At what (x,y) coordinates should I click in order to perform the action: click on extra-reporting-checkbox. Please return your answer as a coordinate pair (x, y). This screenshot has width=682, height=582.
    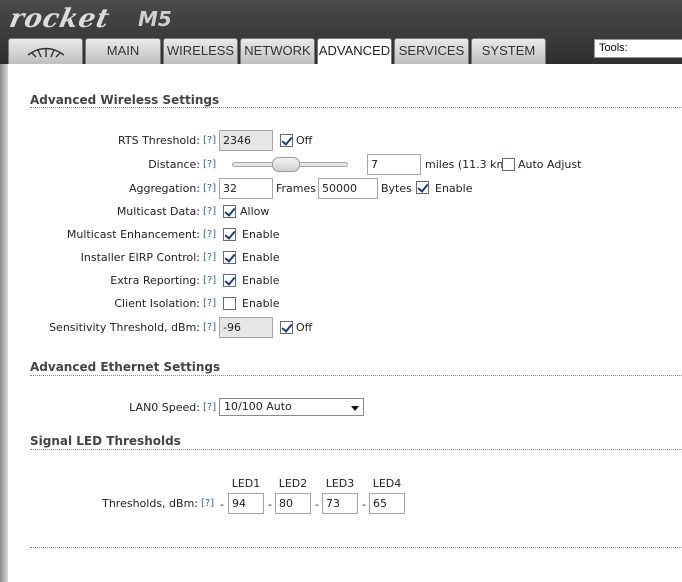
    Looking at the image, I should click on (229, 280).